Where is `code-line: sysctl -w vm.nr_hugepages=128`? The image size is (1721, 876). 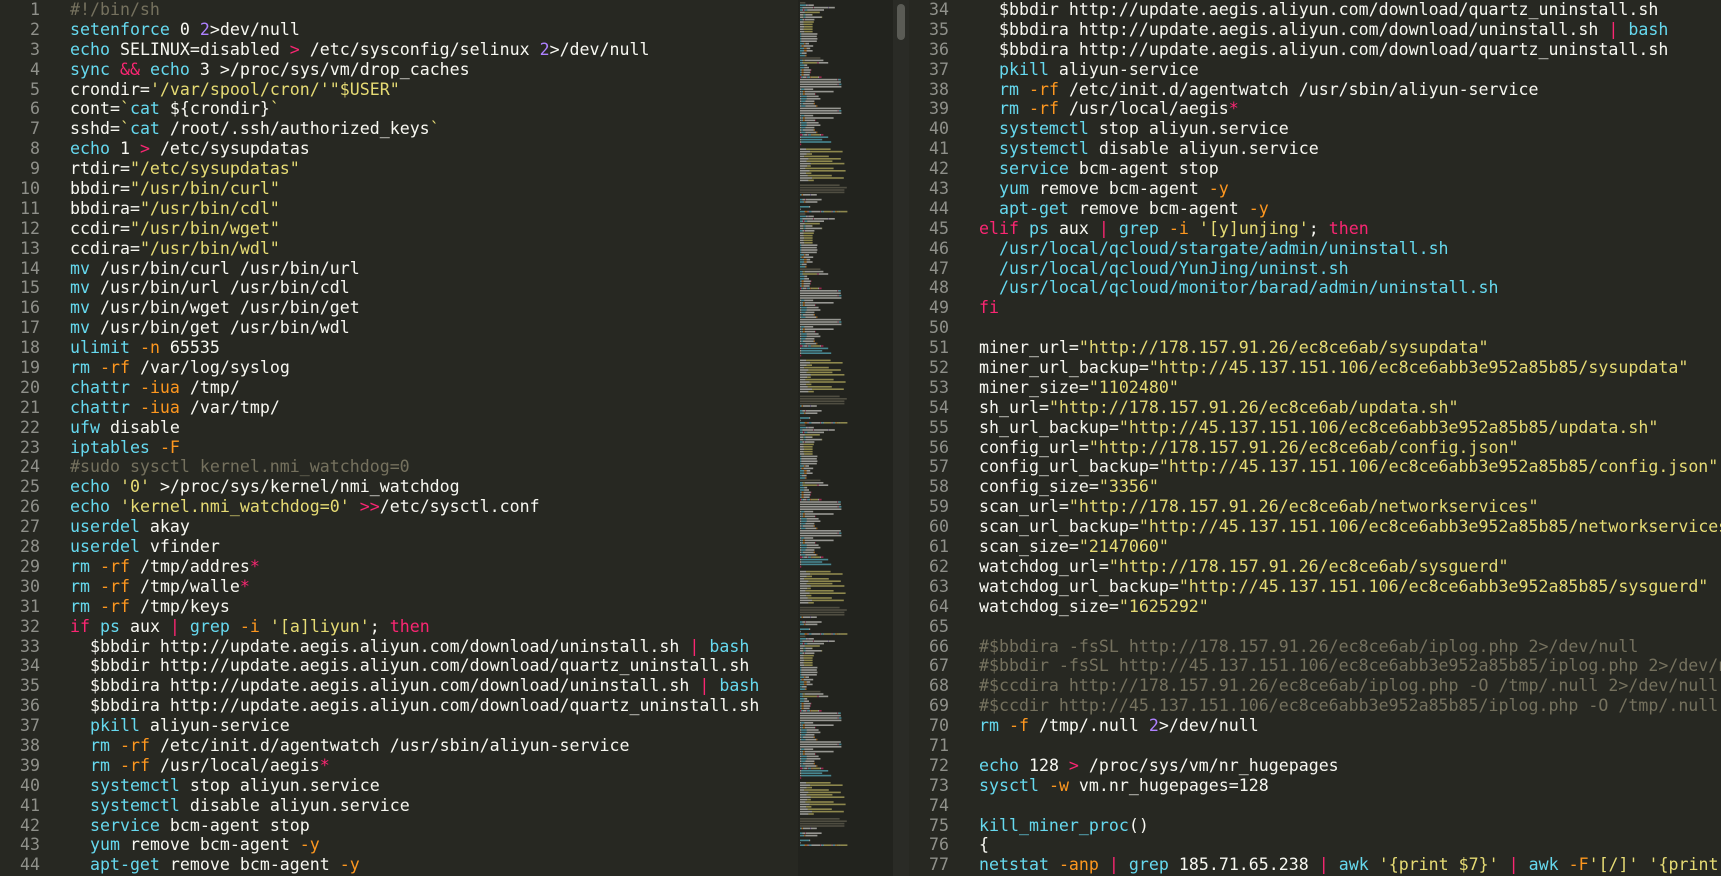
code-line: sysctl -w vm.nr_hugepages=128 is located at coordinates (1341, 786).